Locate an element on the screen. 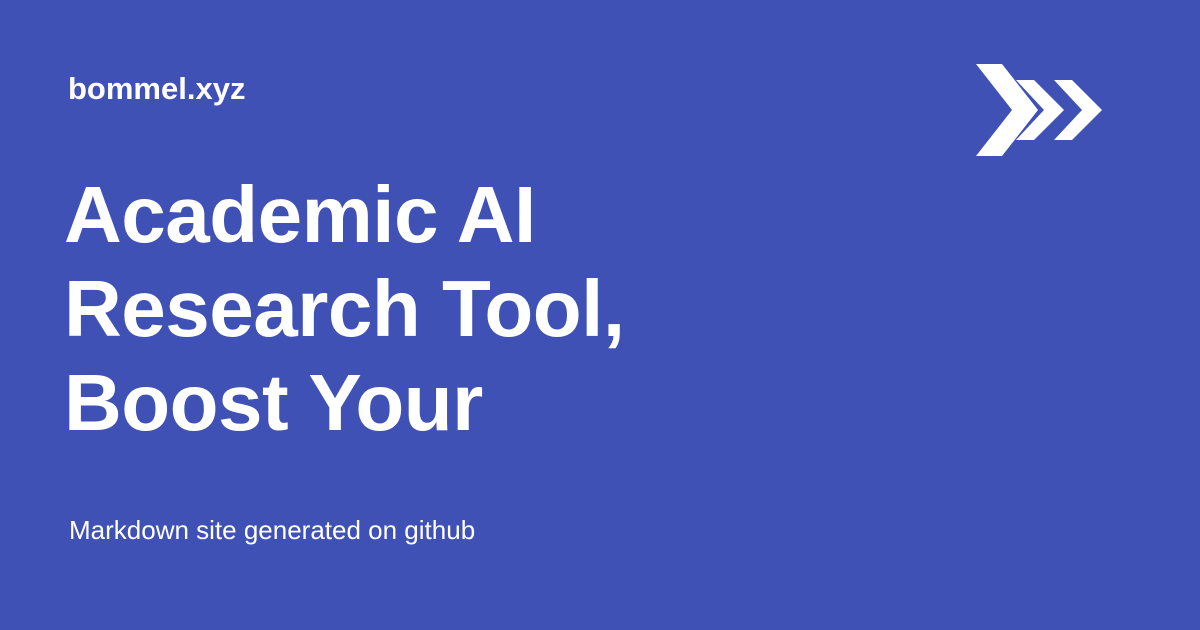  site-name: bommel.xyz is located at coordinates (157, 88).